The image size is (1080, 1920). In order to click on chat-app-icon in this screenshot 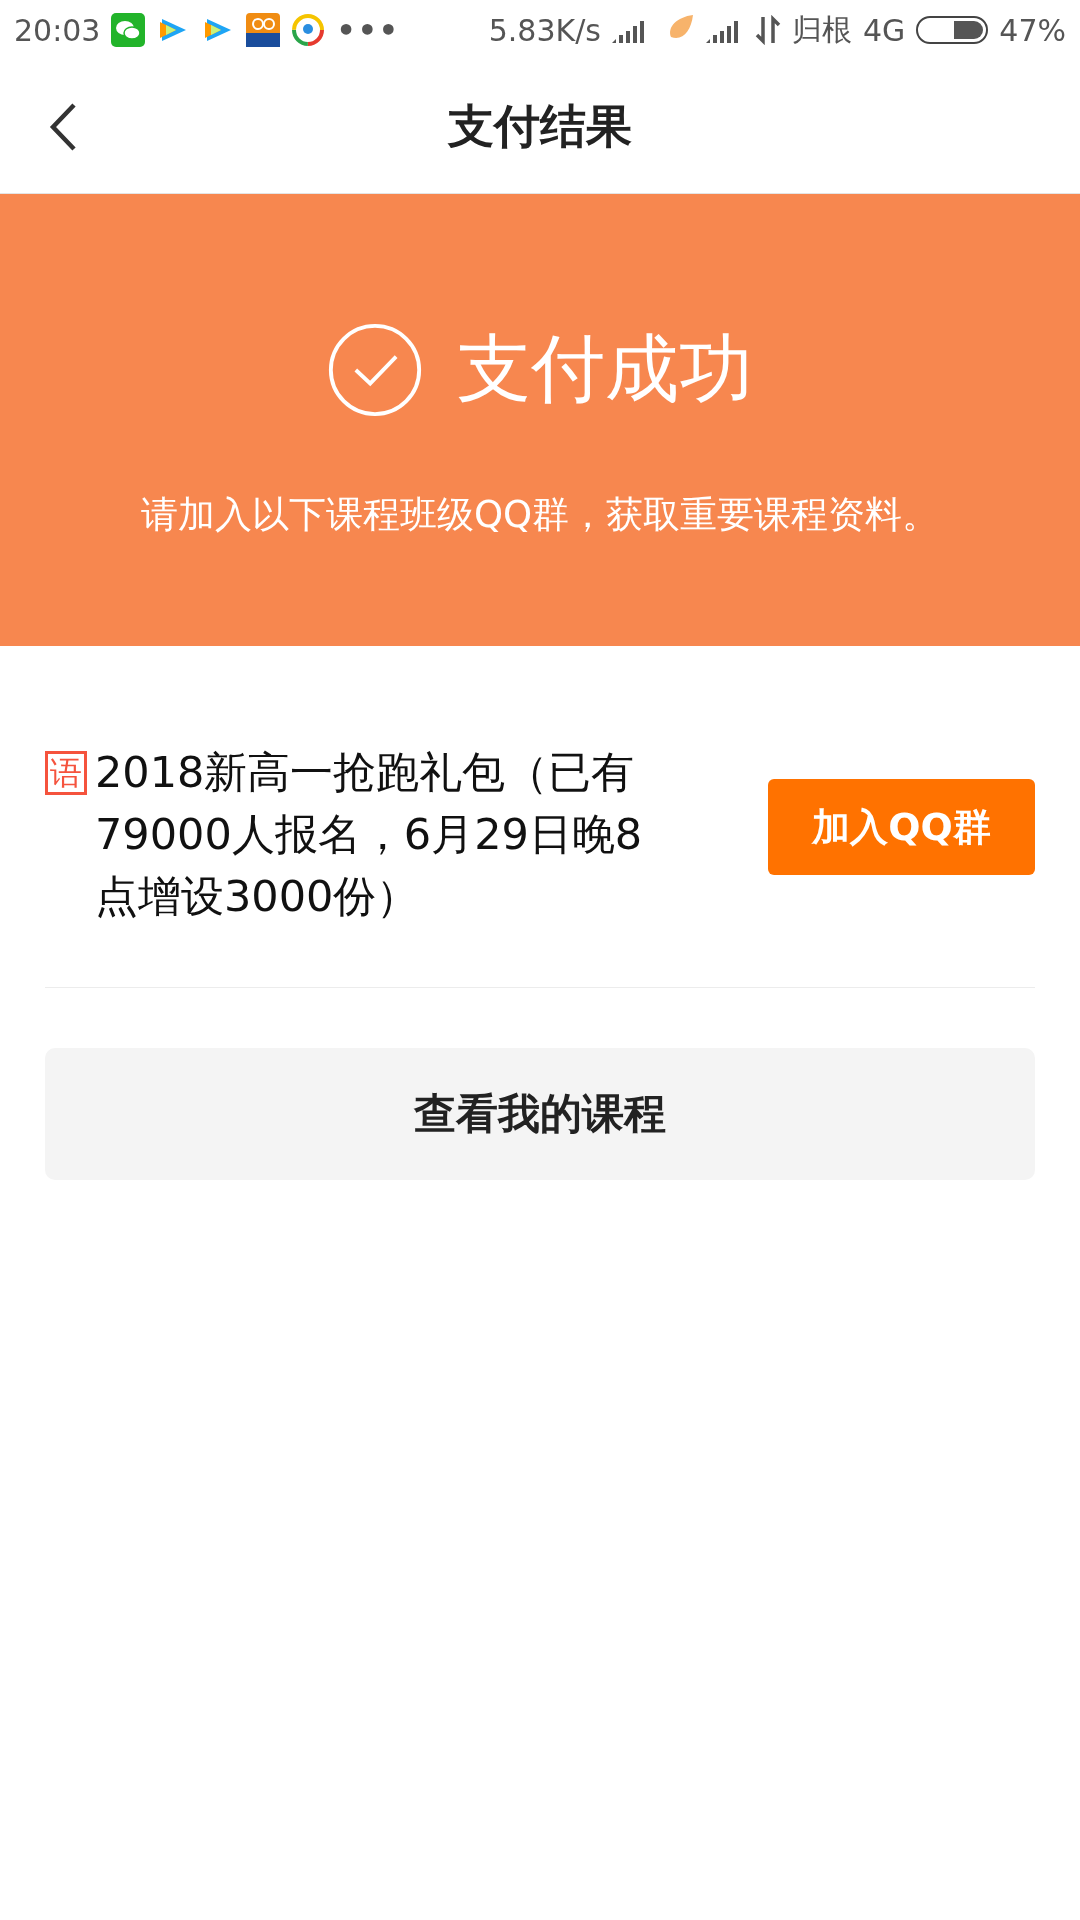, I will do `click(128, 30)`.